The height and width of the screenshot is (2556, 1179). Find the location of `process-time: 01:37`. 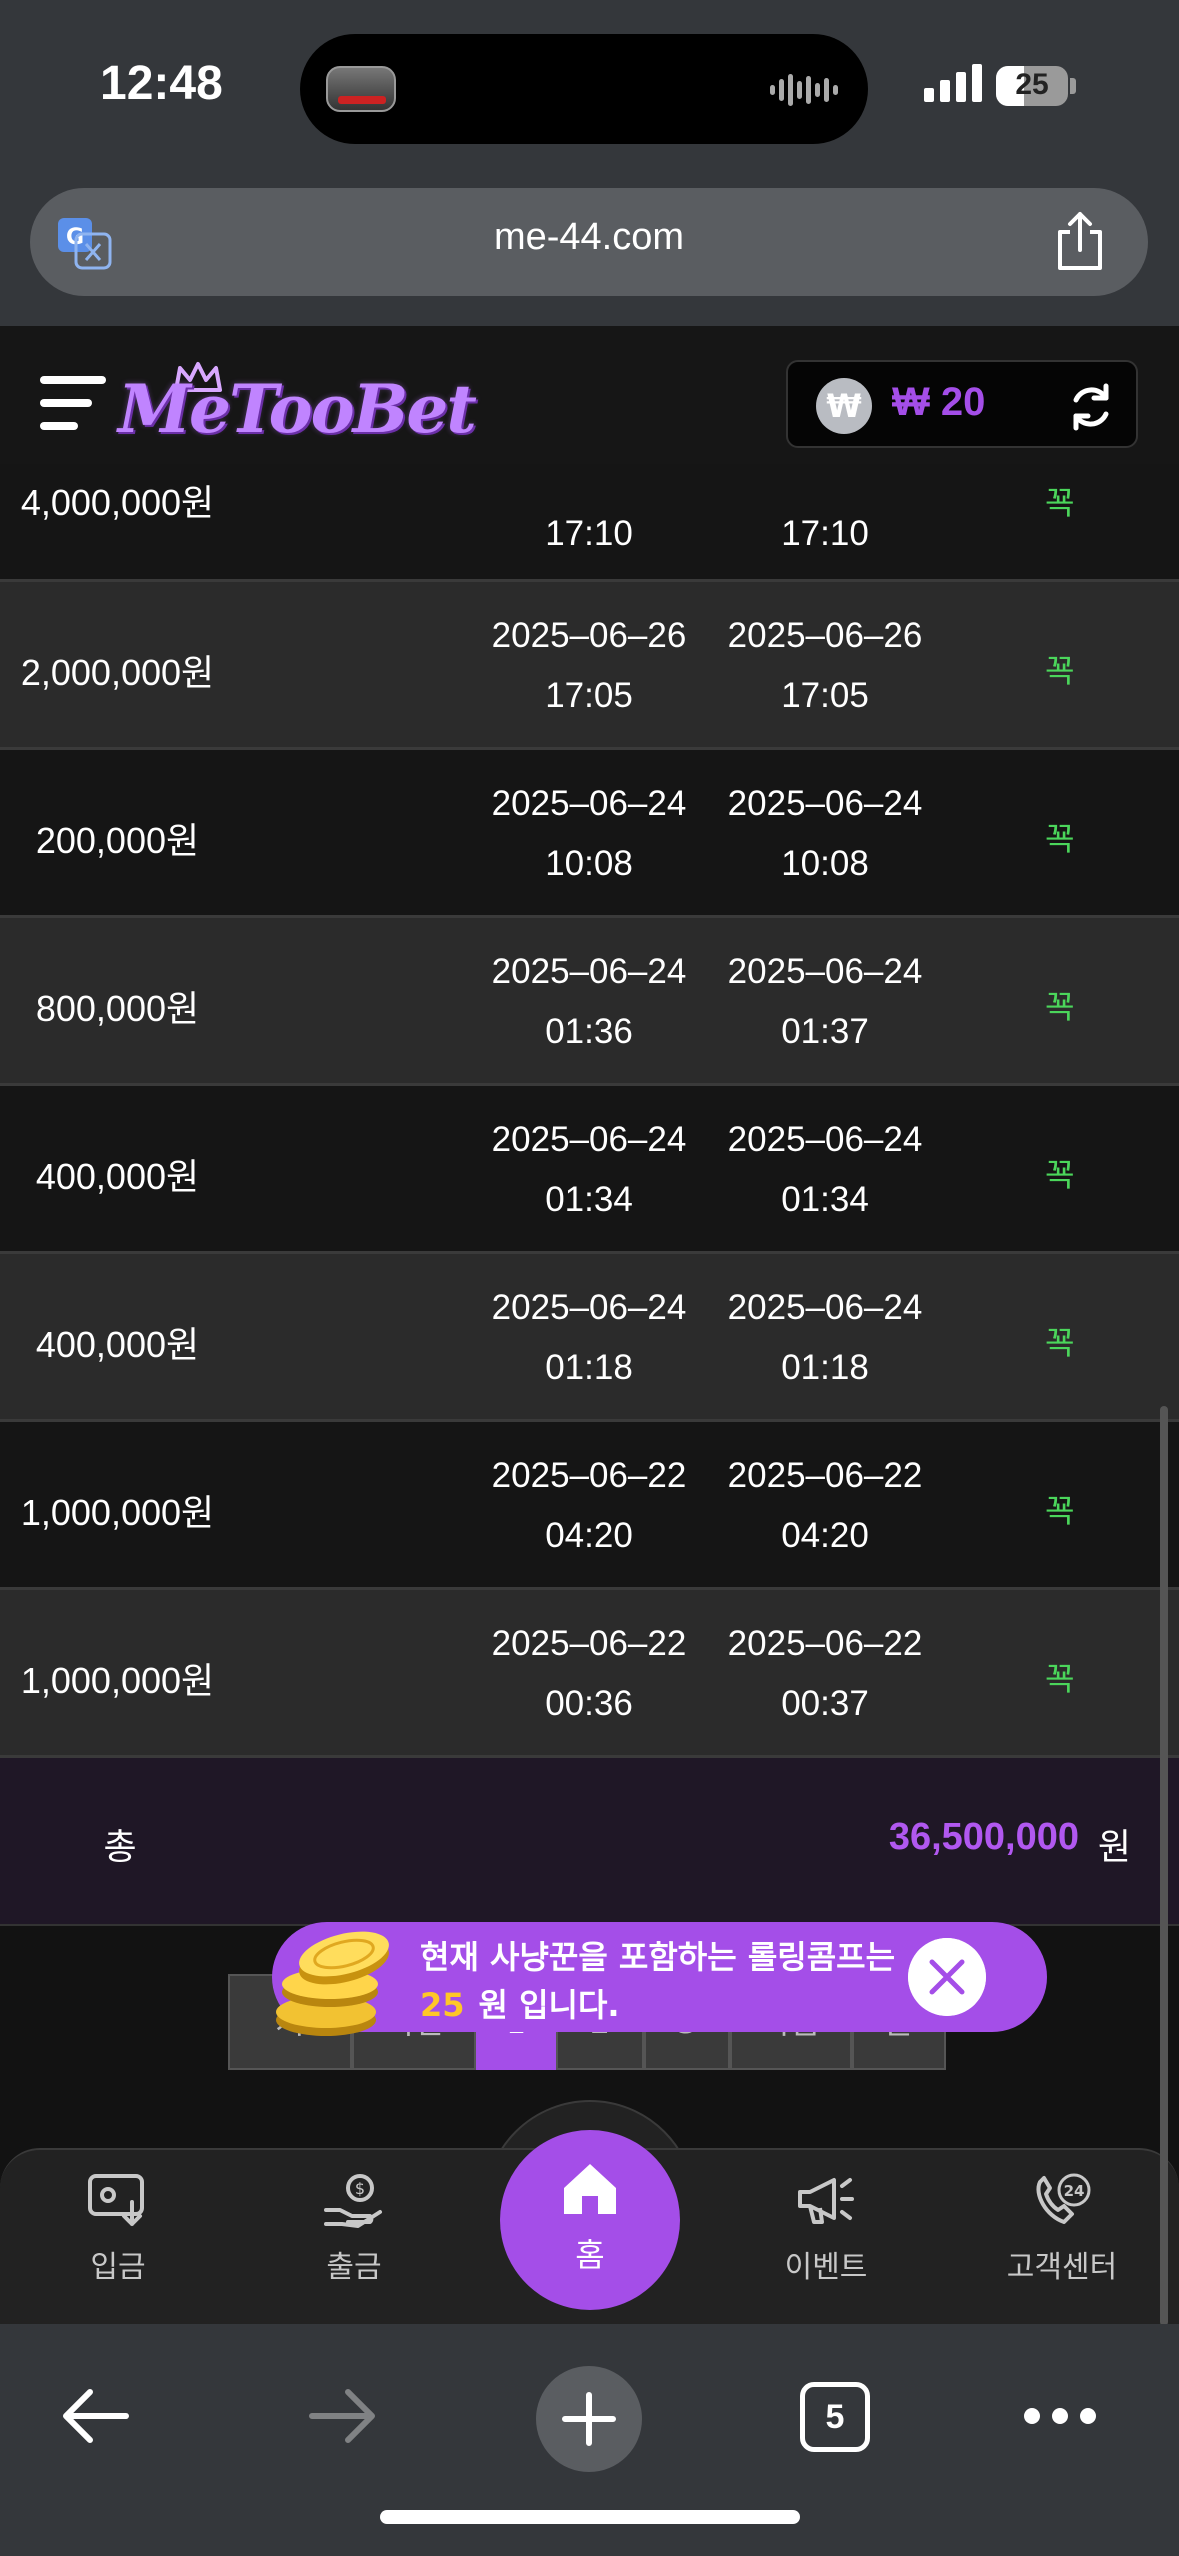

process-time: 01:37 is located at coordinates (825, 1031).